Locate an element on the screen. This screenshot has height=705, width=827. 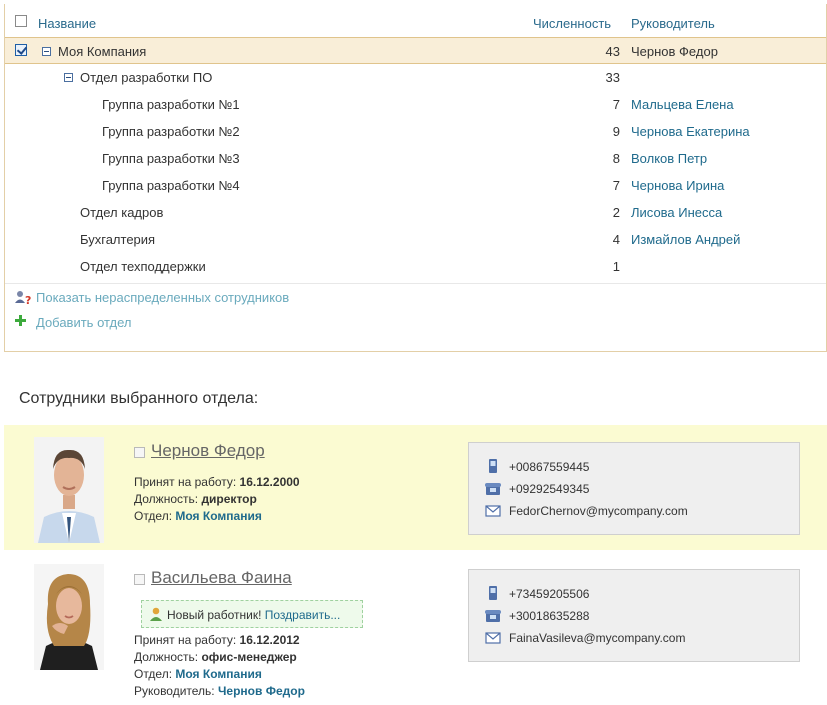
employee-hired-line: Принят на работу: 16.12.2012 is located at coordinates (217, 640).